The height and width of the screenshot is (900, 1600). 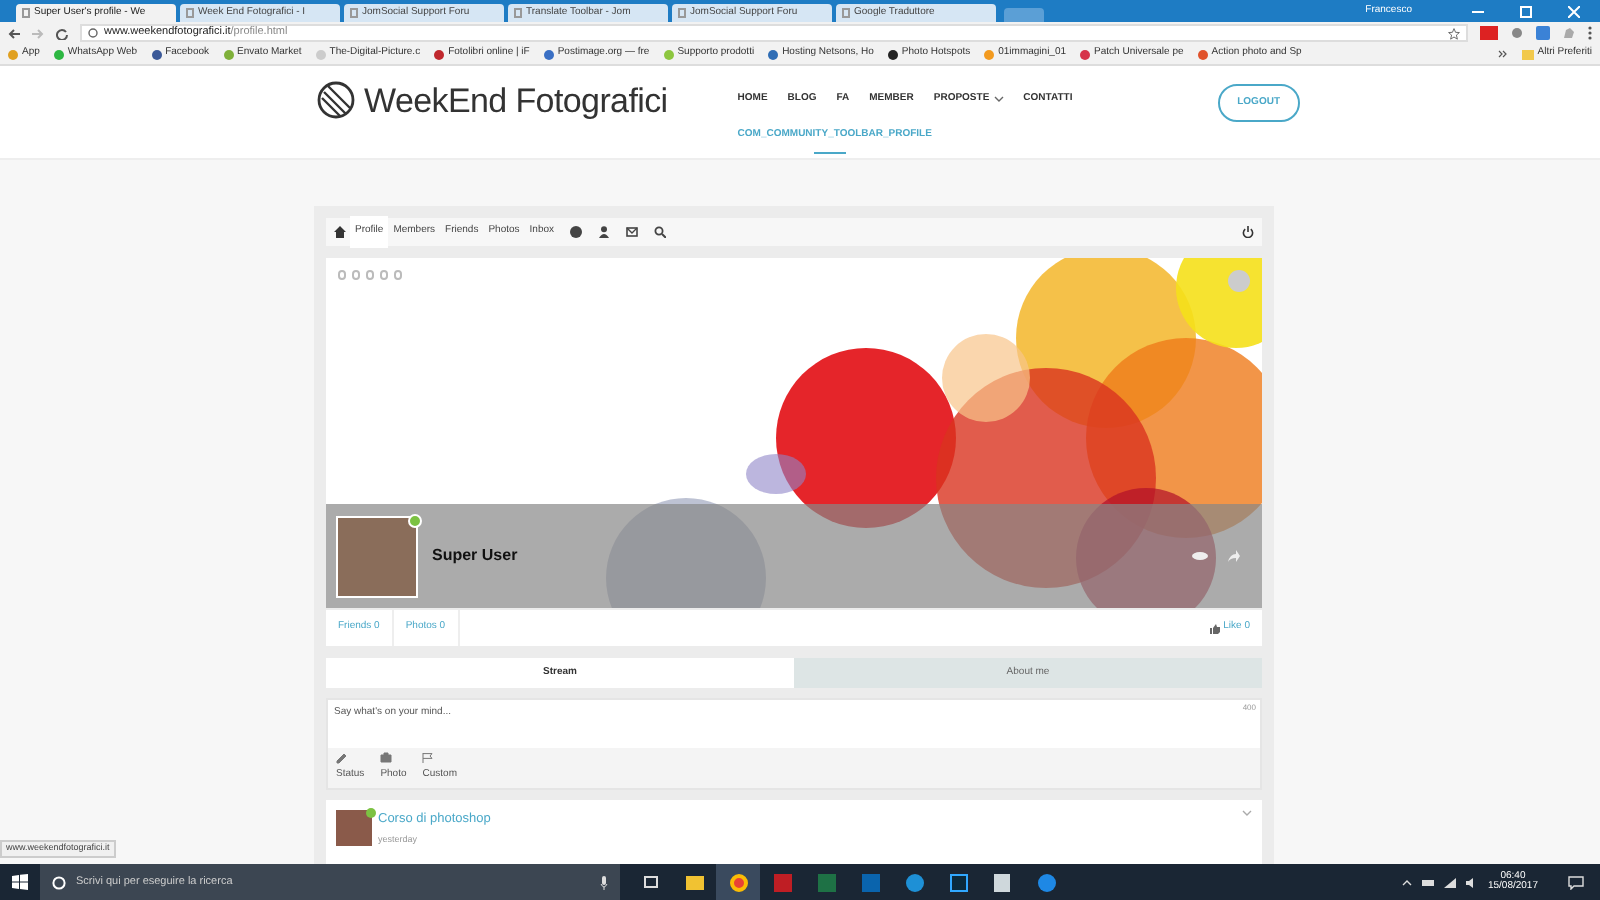 What do you see at coordinates (340, 232) in the screenshot?
I see `home-icon` at bounding box center [340, 232].